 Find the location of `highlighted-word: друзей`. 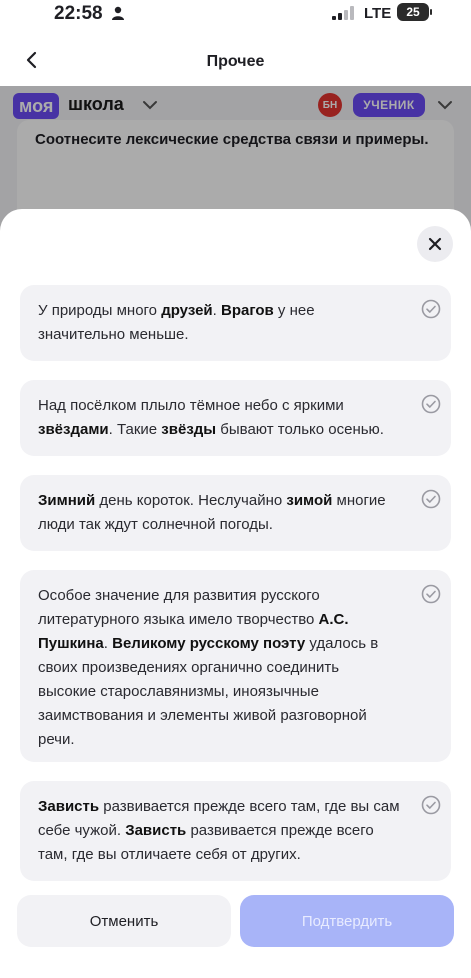

highlighted-word: друзей is located at coordinates (187, 310).